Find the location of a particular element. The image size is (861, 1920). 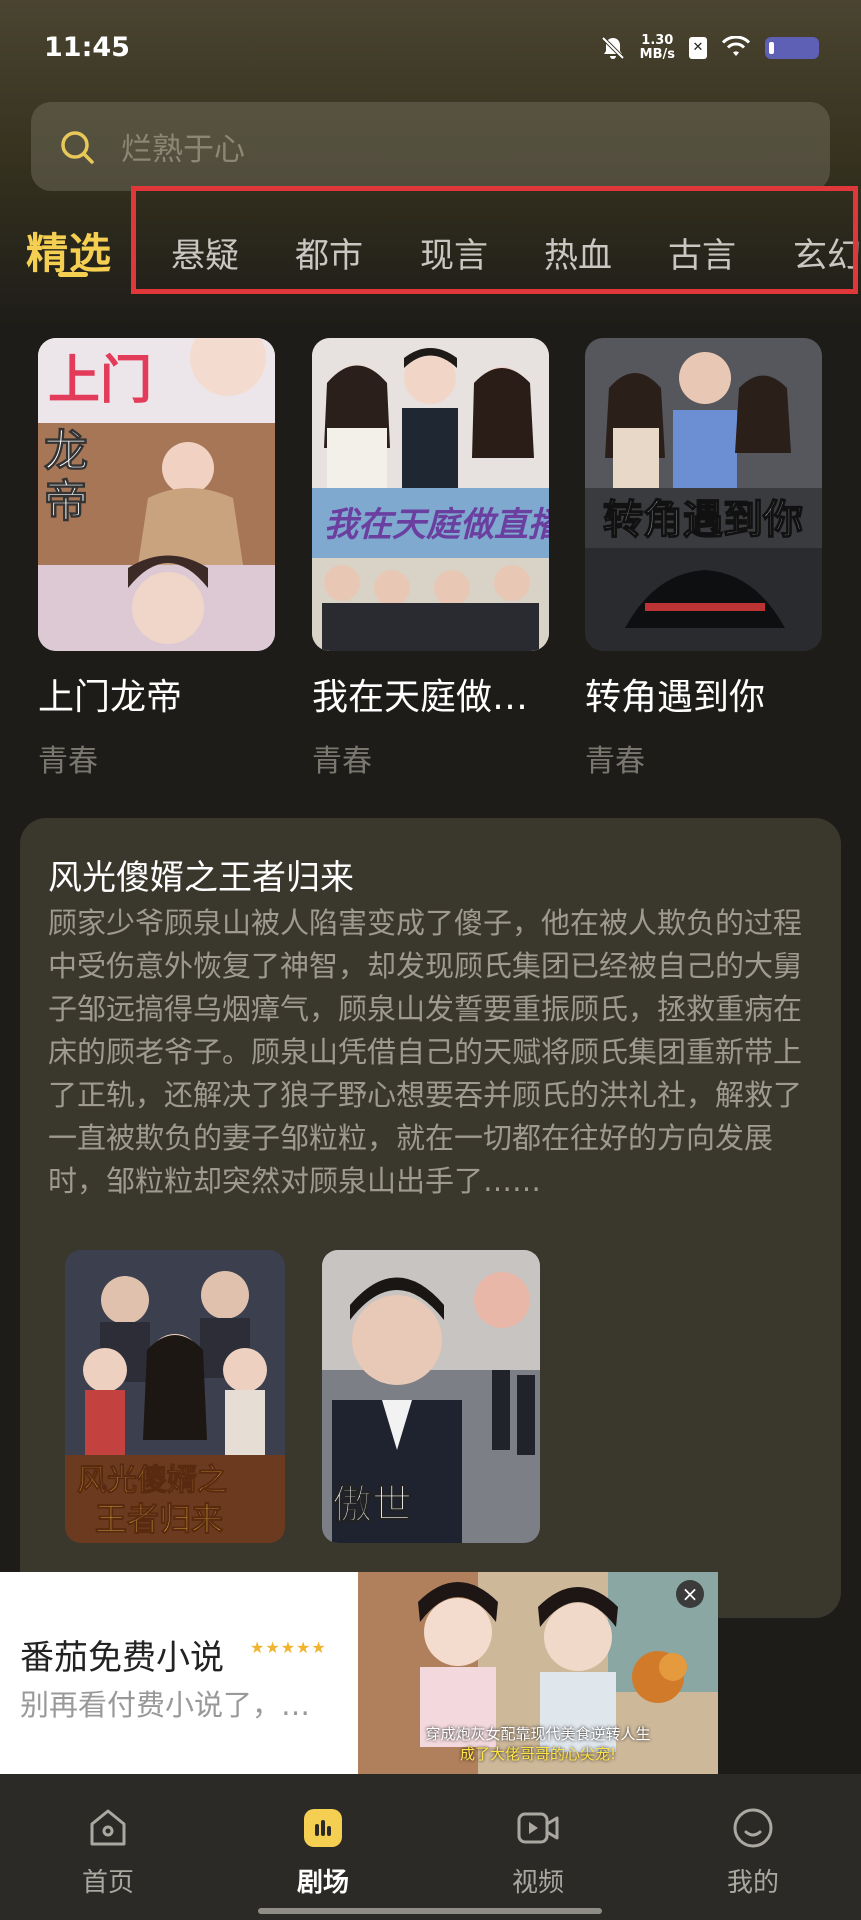

theater-icon is located at coordinates (323, 1828).